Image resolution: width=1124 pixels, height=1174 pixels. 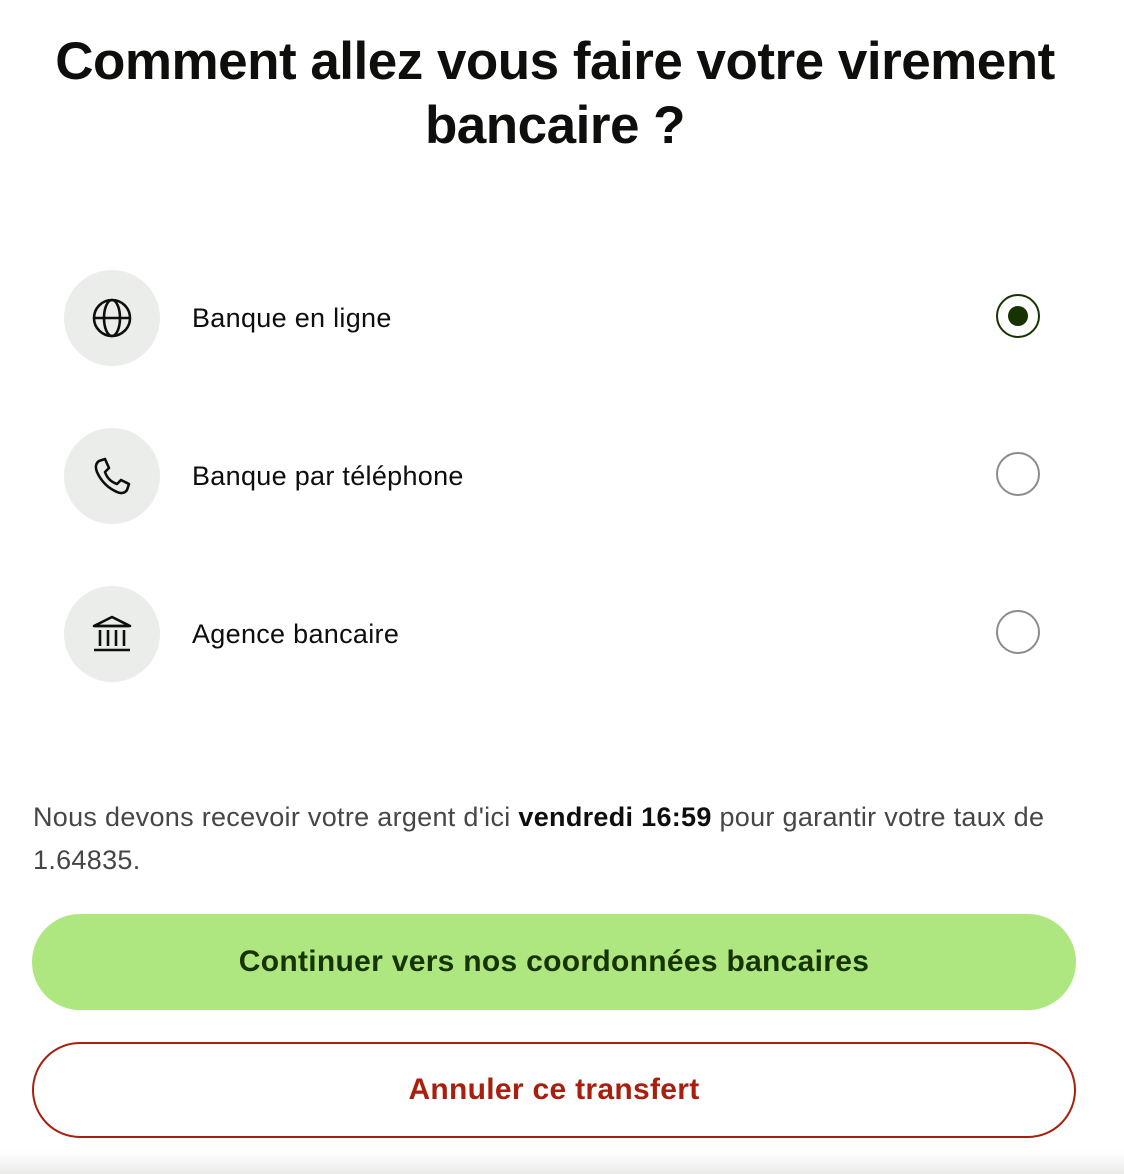 What do you see at coordinates (562, 634) in the screenshot?
I see `option-bank-branch: Agence bancaire` at bounding box center [562, 634].